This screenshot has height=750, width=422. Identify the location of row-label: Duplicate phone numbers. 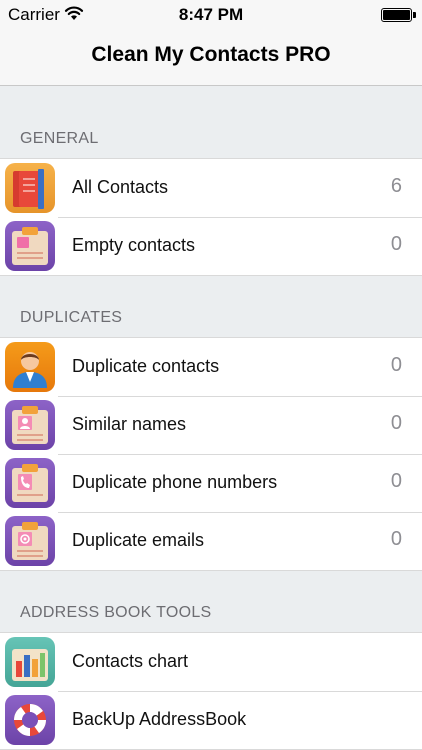
(175, 482).